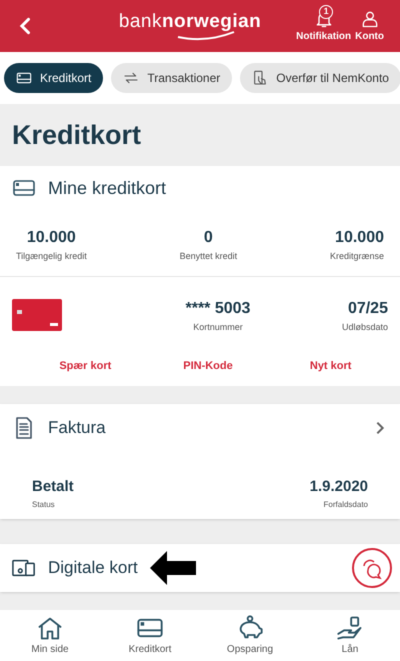  I want to click on section-title: Mine kreditkort, so click(107, 188).